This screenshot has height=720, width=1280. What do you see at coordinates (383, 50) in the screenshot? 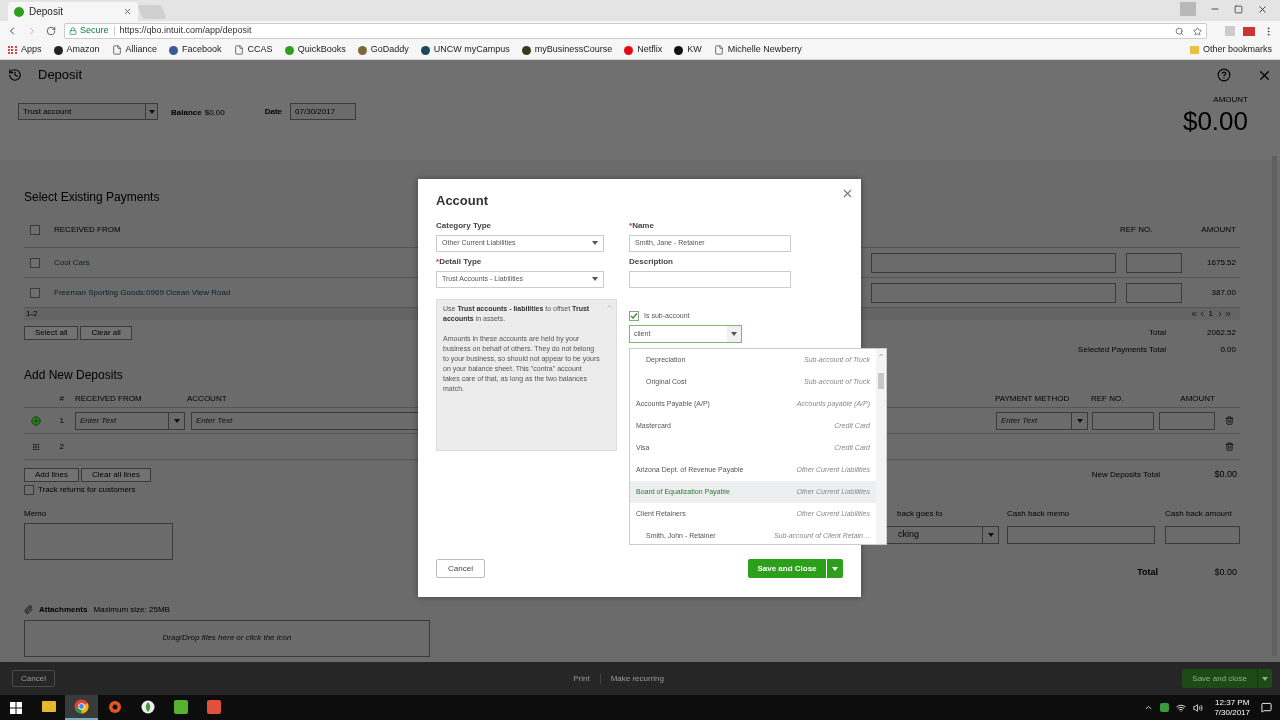
I see `bookmark-item: GoDaddy` at bounding box center [383, 50].